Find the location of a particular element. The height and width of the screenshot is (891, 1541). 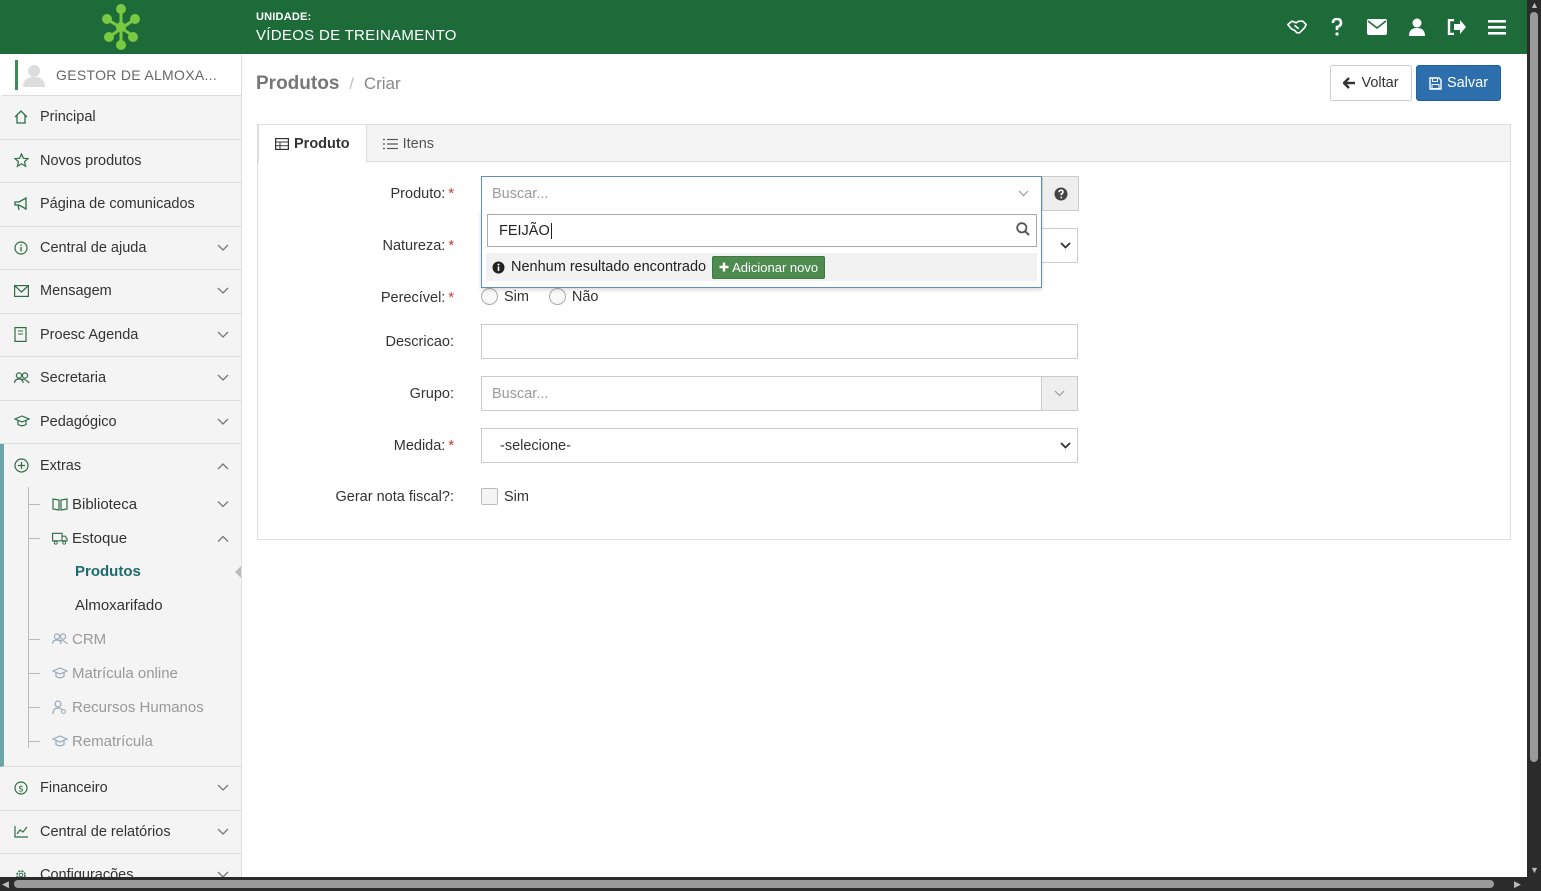

tab-bar: Produto Itens is located at coordinates (884, 144).